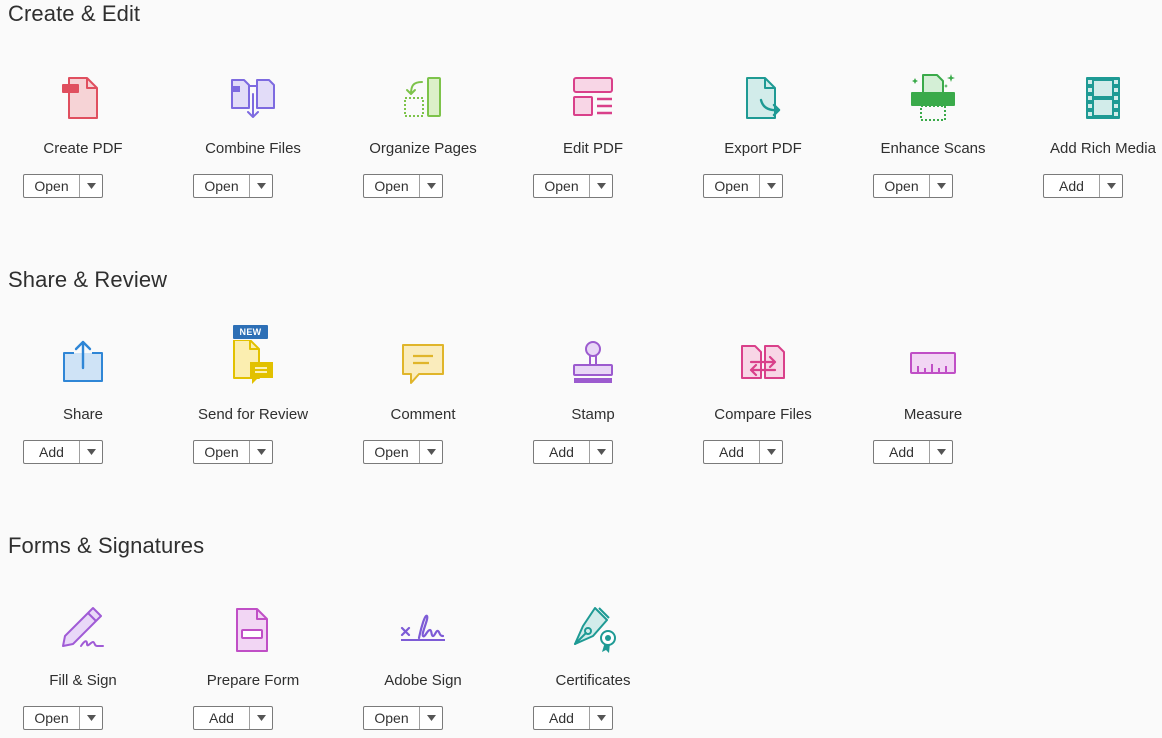  What do you see at coordinates (83, 680) in the screenshot?
I see `tool-label: Fill & Sign` at bounding box center [83, 680].